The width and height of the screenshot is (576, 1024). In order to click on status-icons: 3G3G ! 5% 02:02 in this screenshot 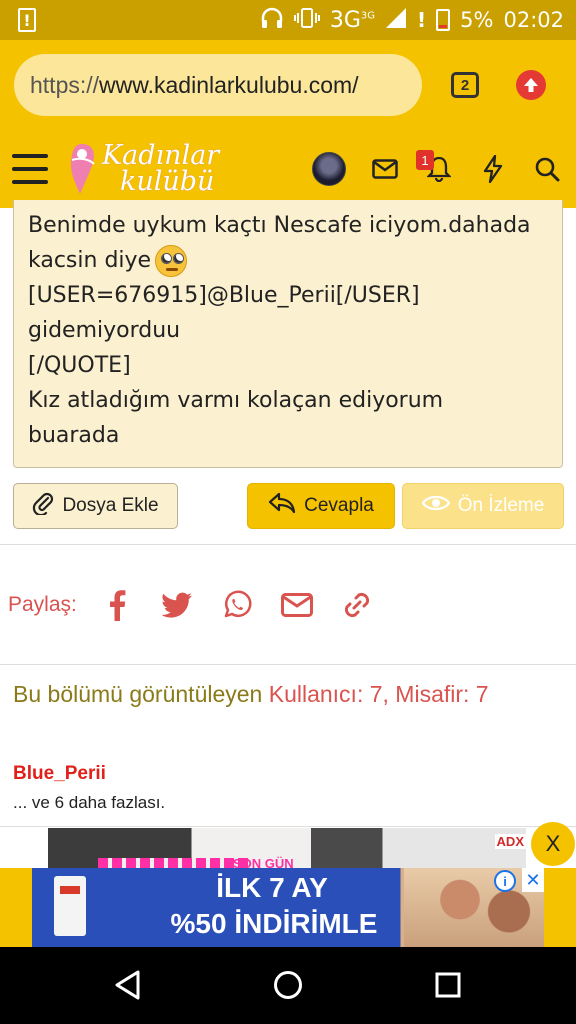, I will do `click(412, 20)`.